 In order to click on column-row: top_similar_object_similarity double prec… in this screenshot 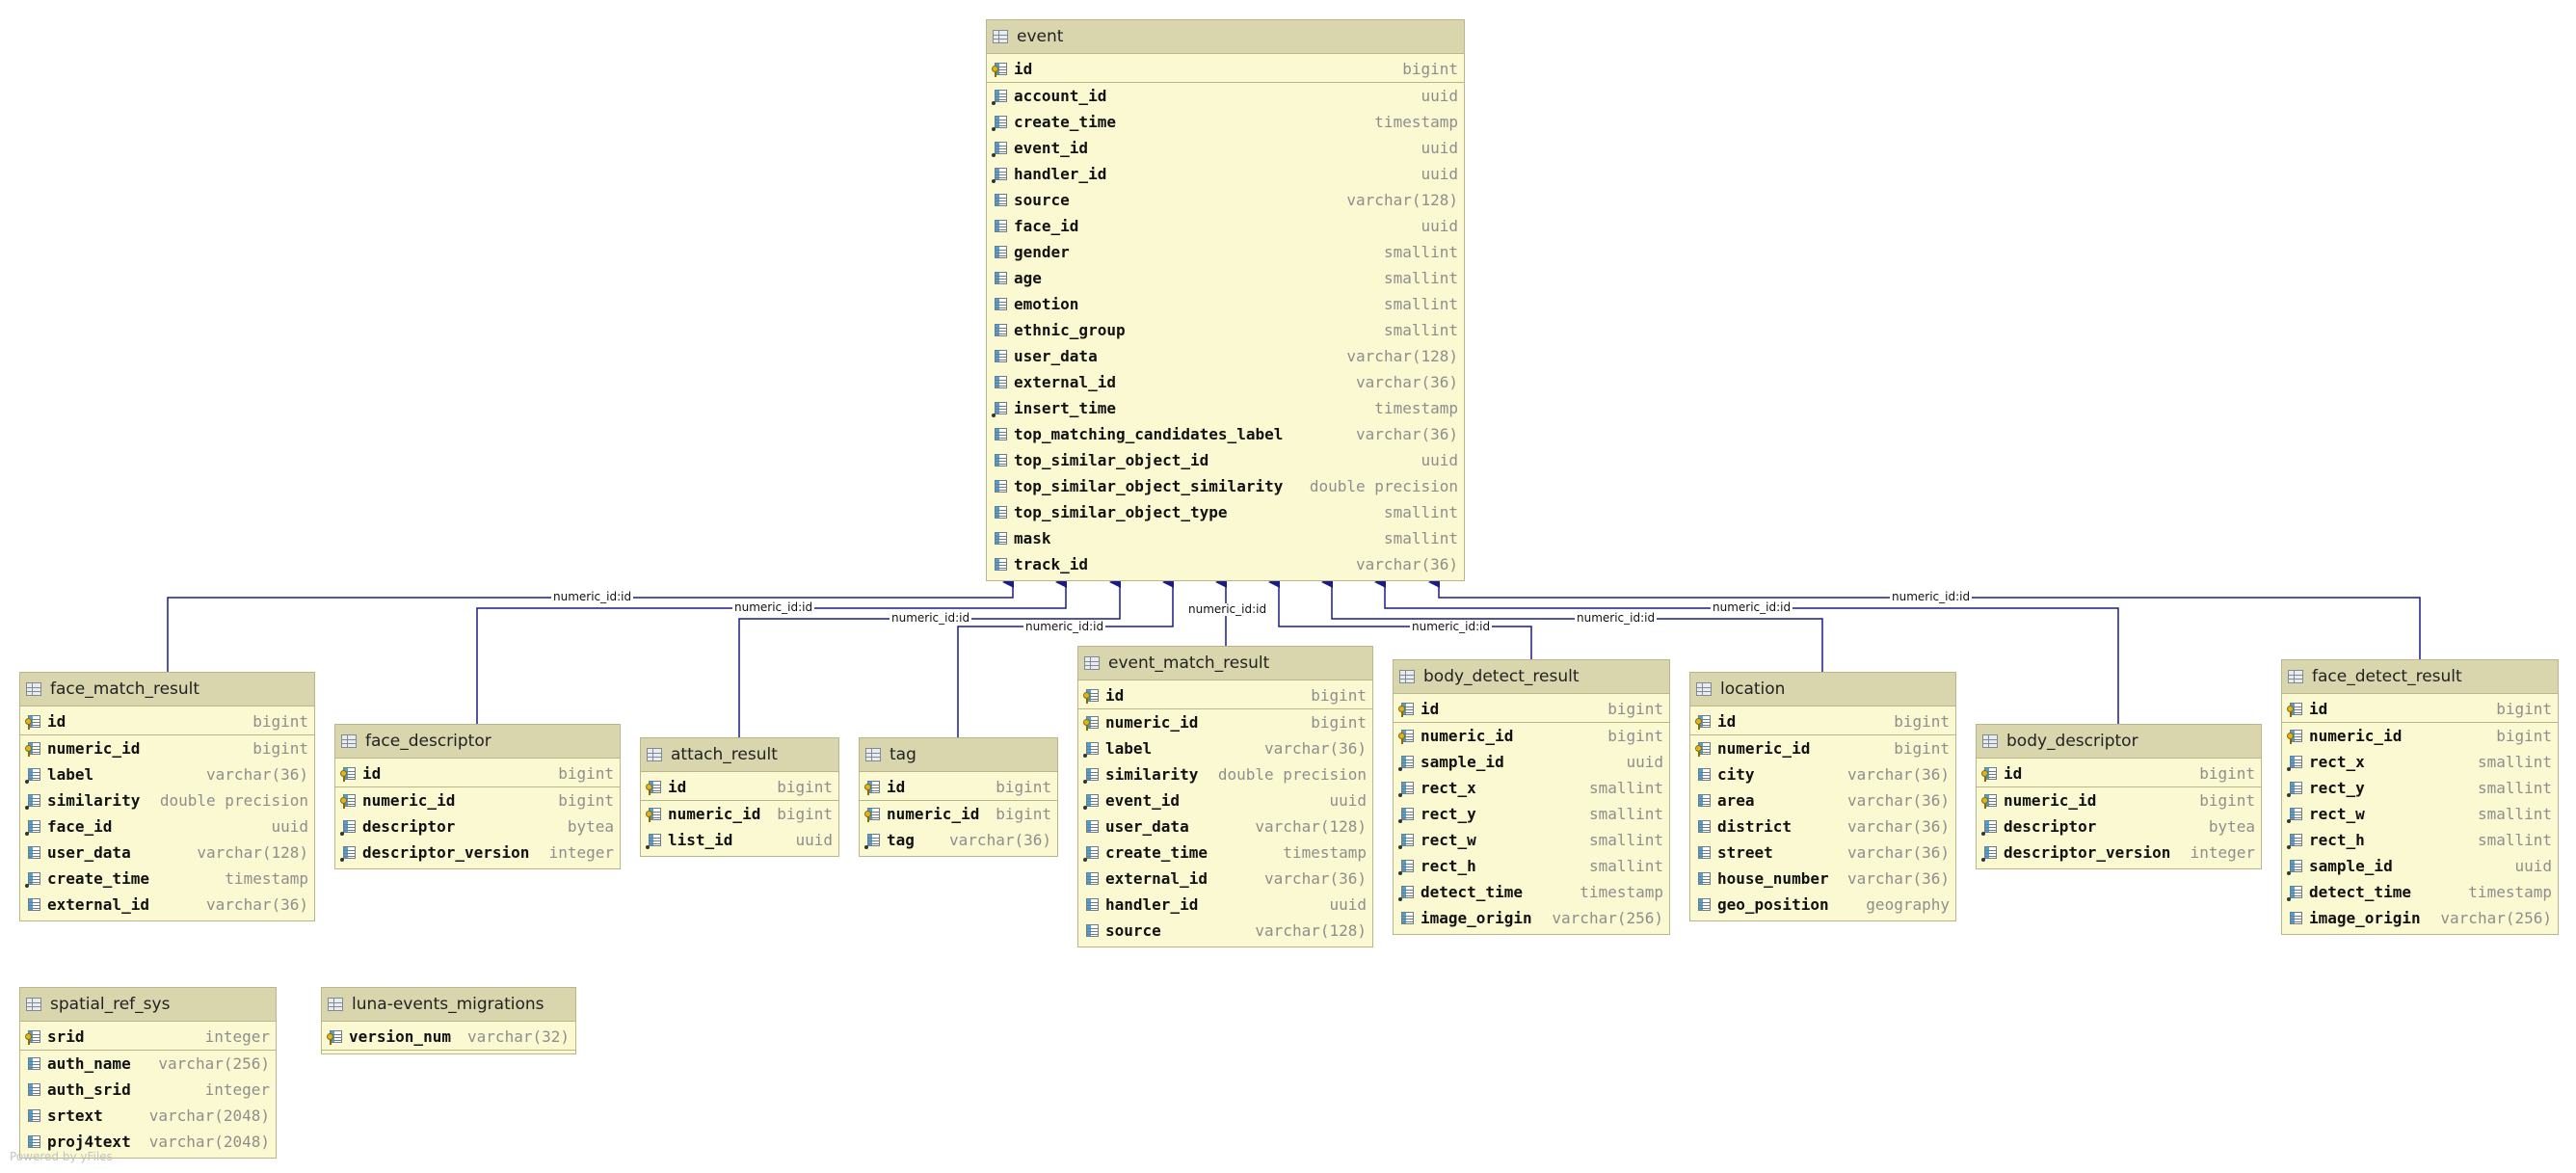, I will do `click(1225, 486)`.